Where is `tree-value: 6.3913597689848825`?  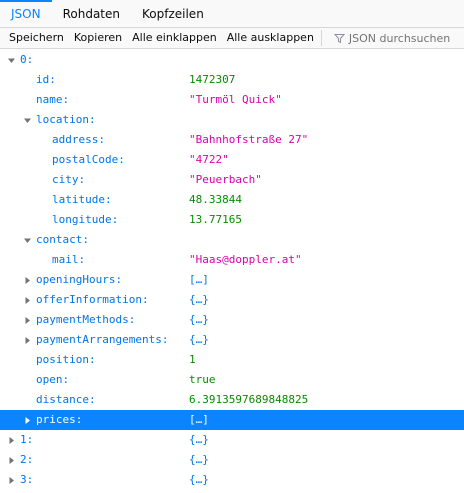 tree-value: 6.3913597689848825 is located at coordinates (249, 399).